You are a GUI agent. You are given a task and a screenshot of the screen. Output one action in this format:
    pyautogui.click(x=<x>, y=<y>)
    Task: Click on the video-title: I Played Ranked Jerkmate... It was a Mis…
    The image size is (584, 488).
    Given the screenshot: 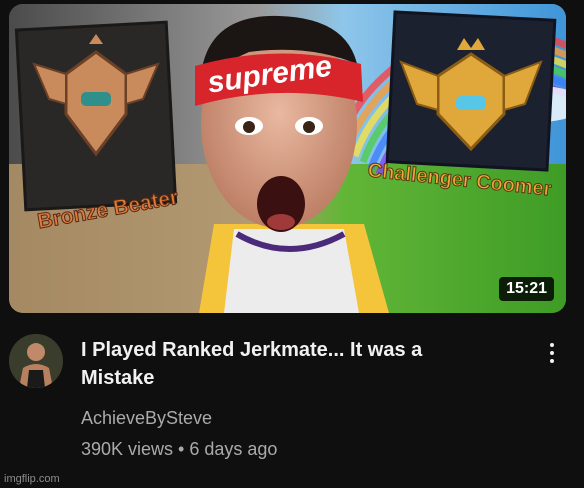 What is the action you would take?
    pyautogui.click(x=291, y=364)
    